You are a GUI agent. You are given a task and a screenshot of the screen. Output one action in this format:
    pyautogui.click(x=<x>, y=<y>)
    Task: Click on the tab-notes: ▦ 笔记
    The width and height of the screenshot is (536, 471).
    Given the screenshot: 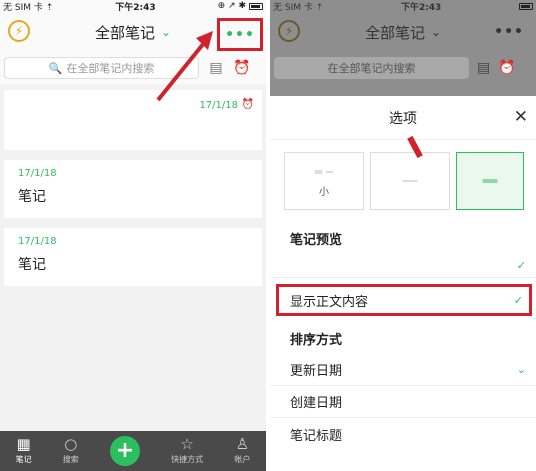 What is the action you would take?
    pyautogui.click(x=24, y=451)
    